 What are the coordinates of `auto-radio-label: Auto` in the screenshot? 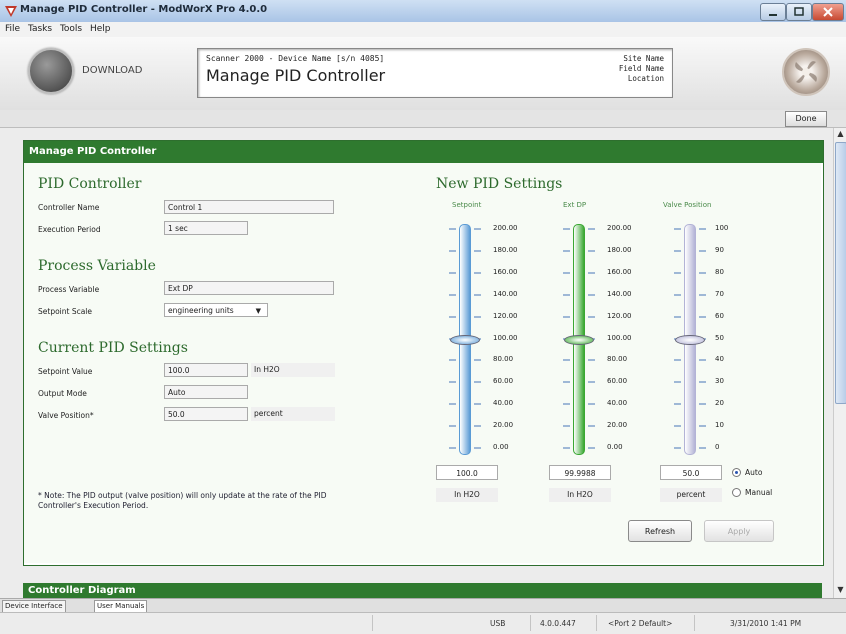 It's located at (753, 472).